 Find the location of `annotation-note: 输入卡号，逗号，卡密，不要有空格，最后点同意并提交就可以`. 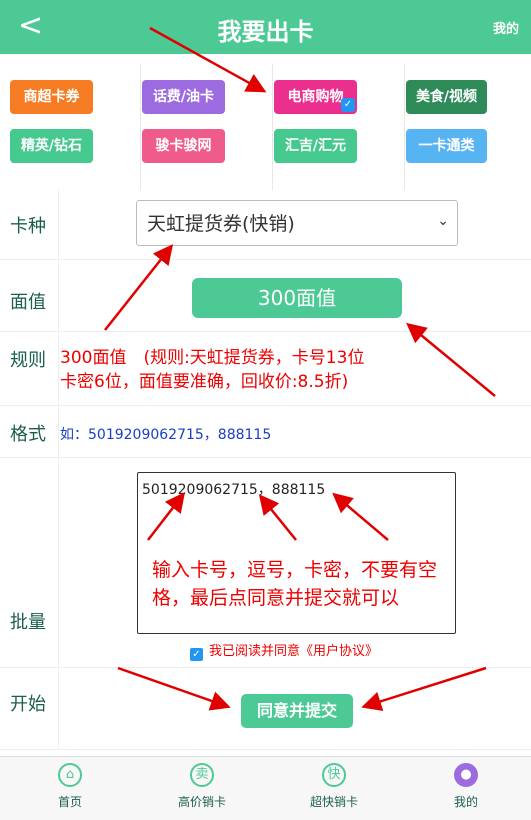

annotation-note: 输入卡号，逗号，卡密，不要有空格，最后点同意并提交就可以 is located at coordinates (295, 584).